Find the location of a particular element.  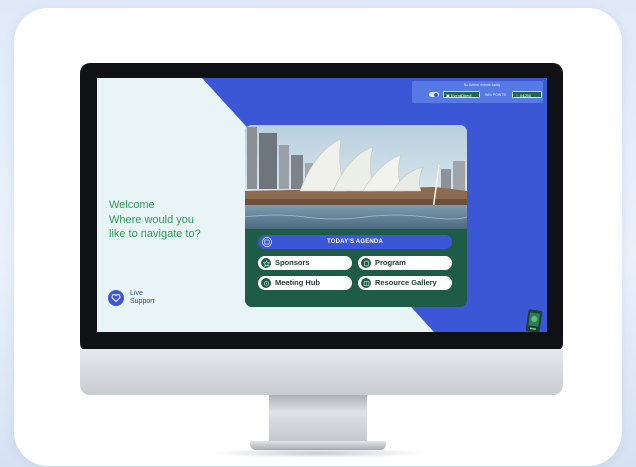

meeting-hub-label: Meeting Hub is located at coordinates (297, 282).